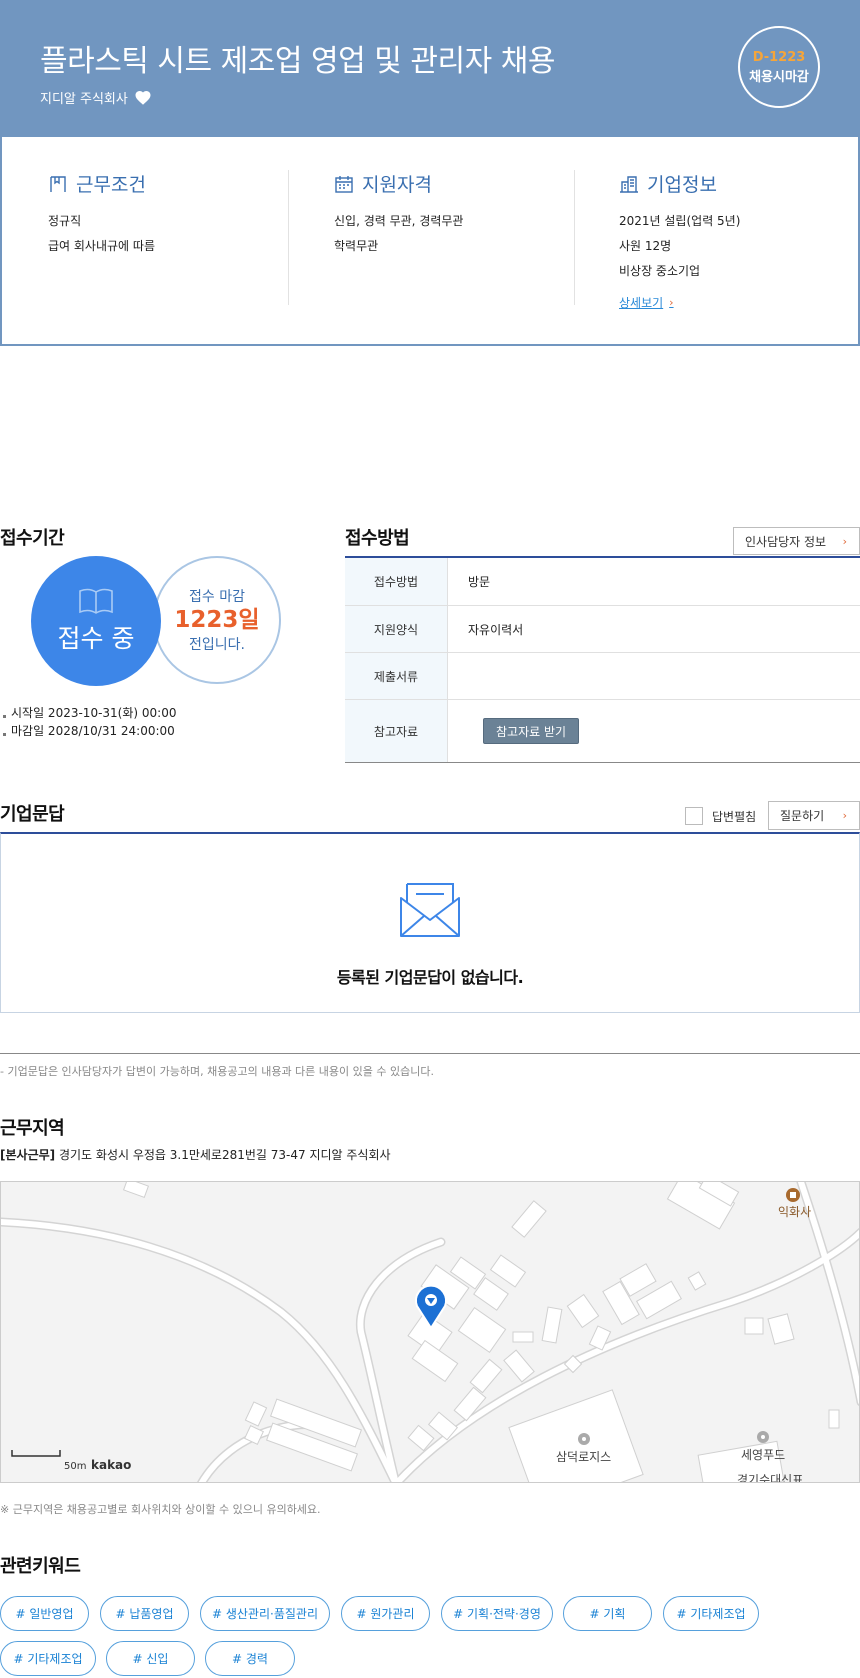  I want to click on work-conditions: 근무조건 정규직 급여 회사내규에 따름, so click(168, 237).